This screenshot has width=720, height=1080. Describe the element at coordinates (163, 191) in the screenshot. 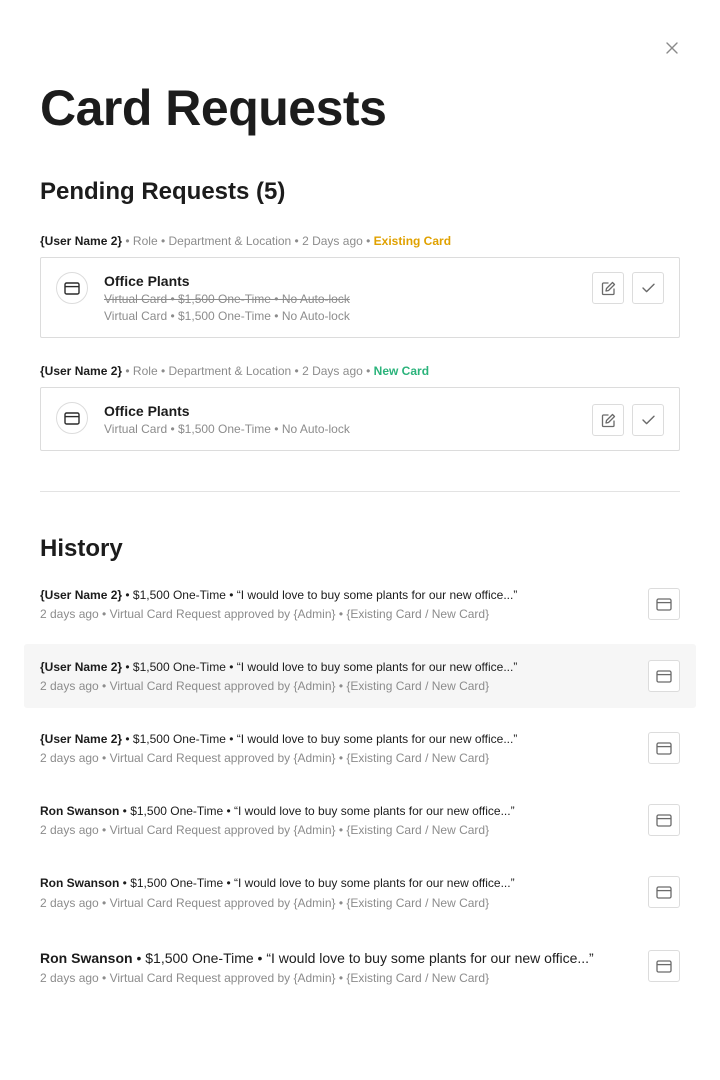

I see `pending-requests-title: Pending Requests (5)` at that location.